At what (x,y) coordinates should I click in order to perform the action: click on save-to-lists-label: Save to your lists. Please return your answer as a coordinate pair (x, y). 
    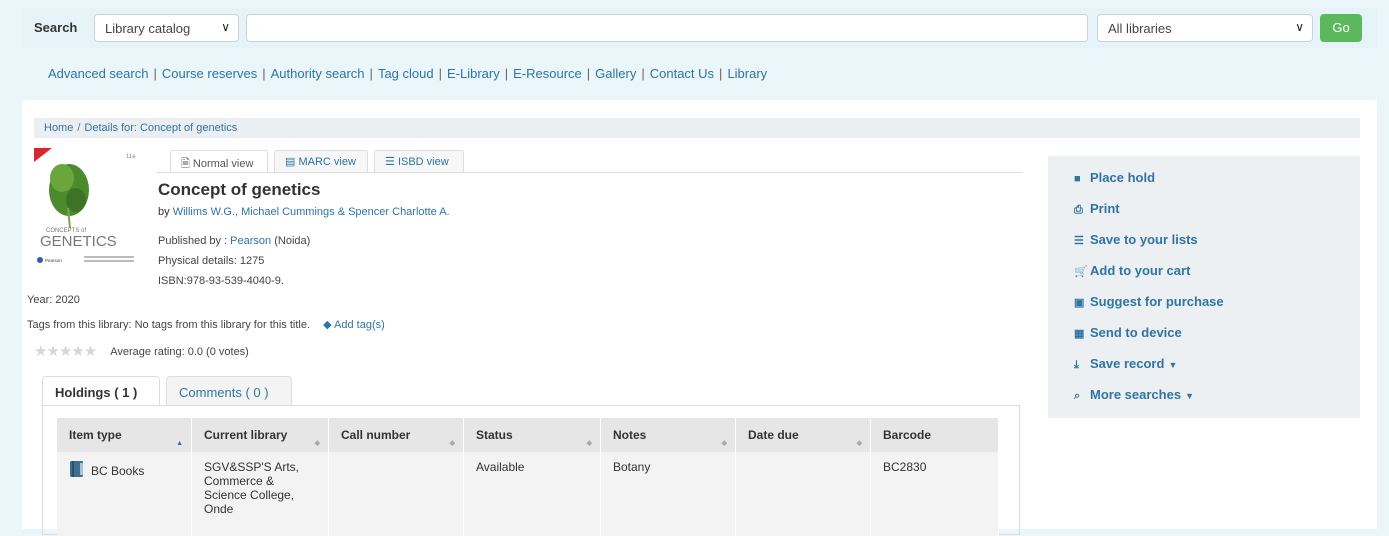
    Looking at the image, I should click on (1144, 239).